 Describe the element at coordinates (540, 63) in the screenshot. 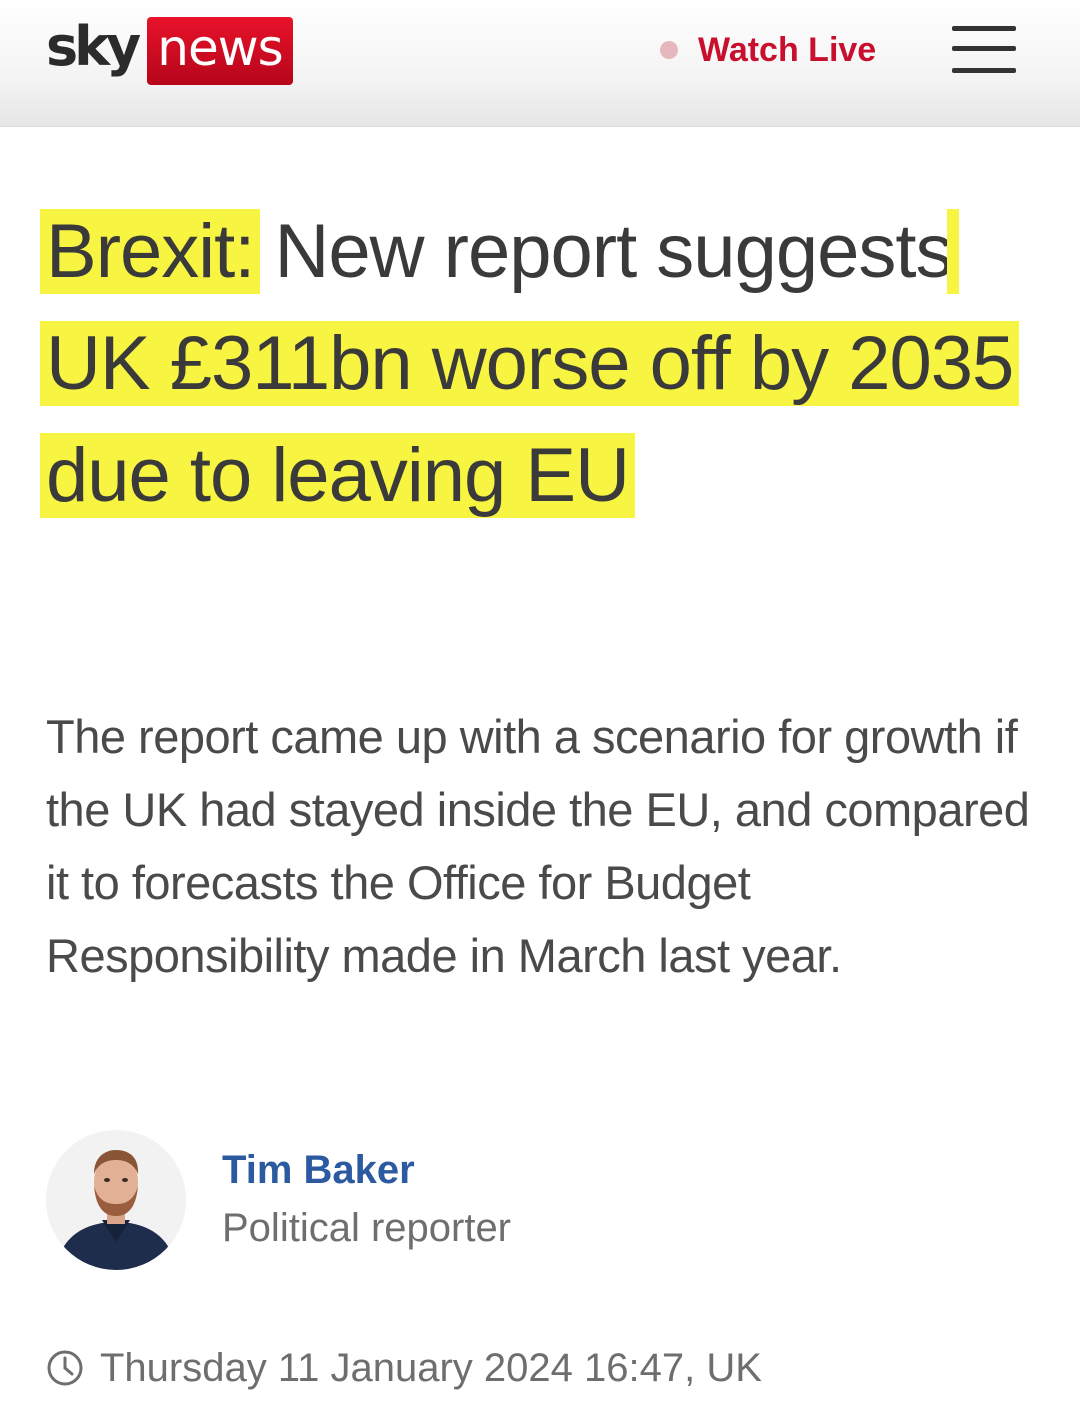

I see `site-header: sky news Watch Live` at that location.